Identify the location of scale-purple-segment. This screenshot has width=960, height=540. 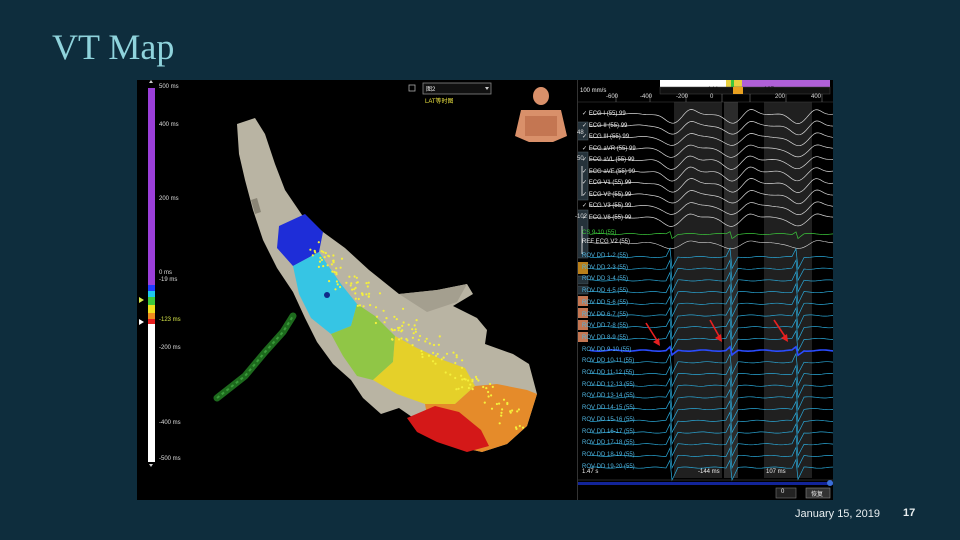
(151, 186).